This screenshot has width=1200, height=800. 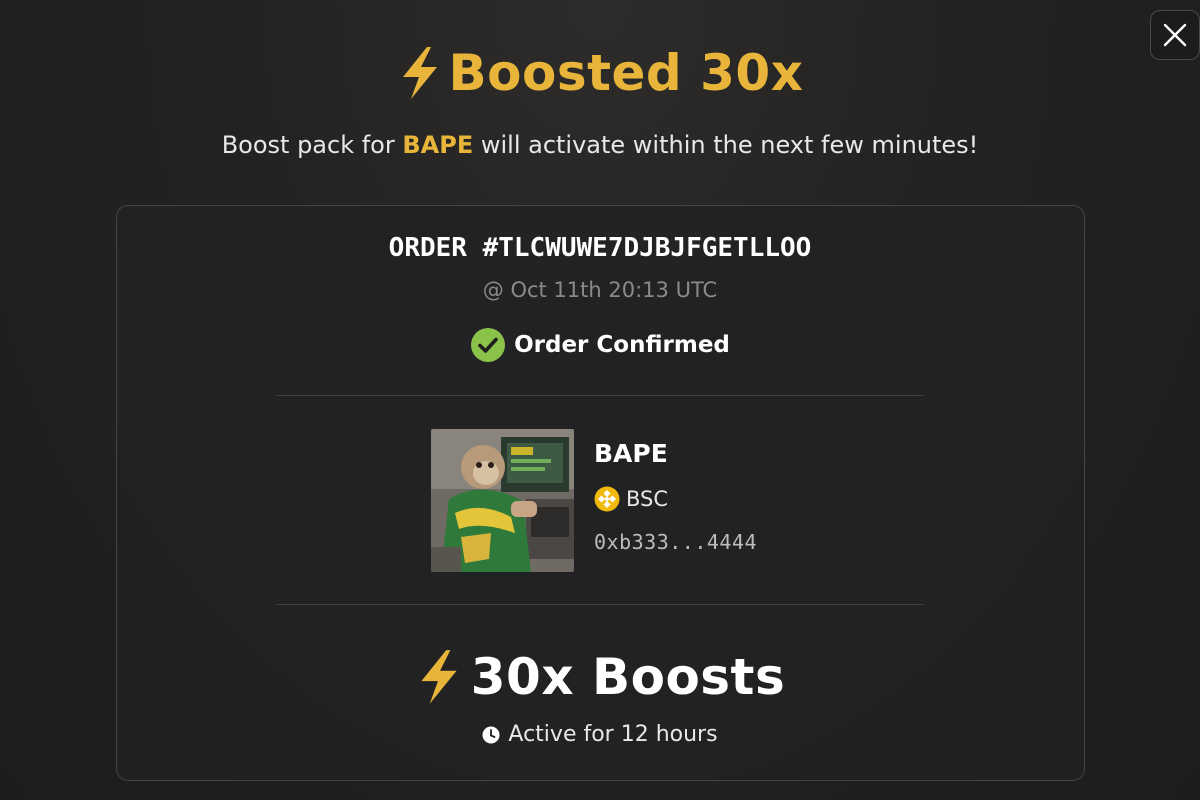 I want to click on clock-icon, so click(x=491, y=734).